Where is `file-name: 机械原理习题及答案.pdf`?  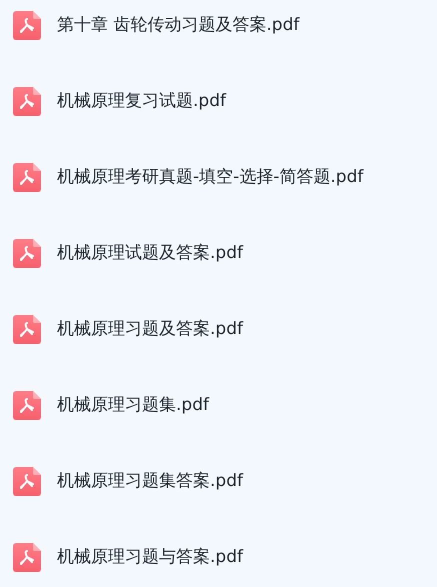
file-name: 机械原理习题及答案.pdf is located at coordinates (150, 329).